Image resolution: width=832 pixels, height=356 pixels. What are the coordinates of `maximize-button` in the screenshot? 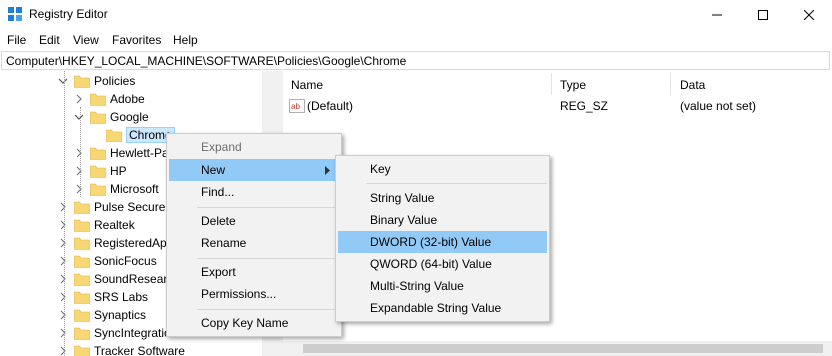 It's located at (763, 15).